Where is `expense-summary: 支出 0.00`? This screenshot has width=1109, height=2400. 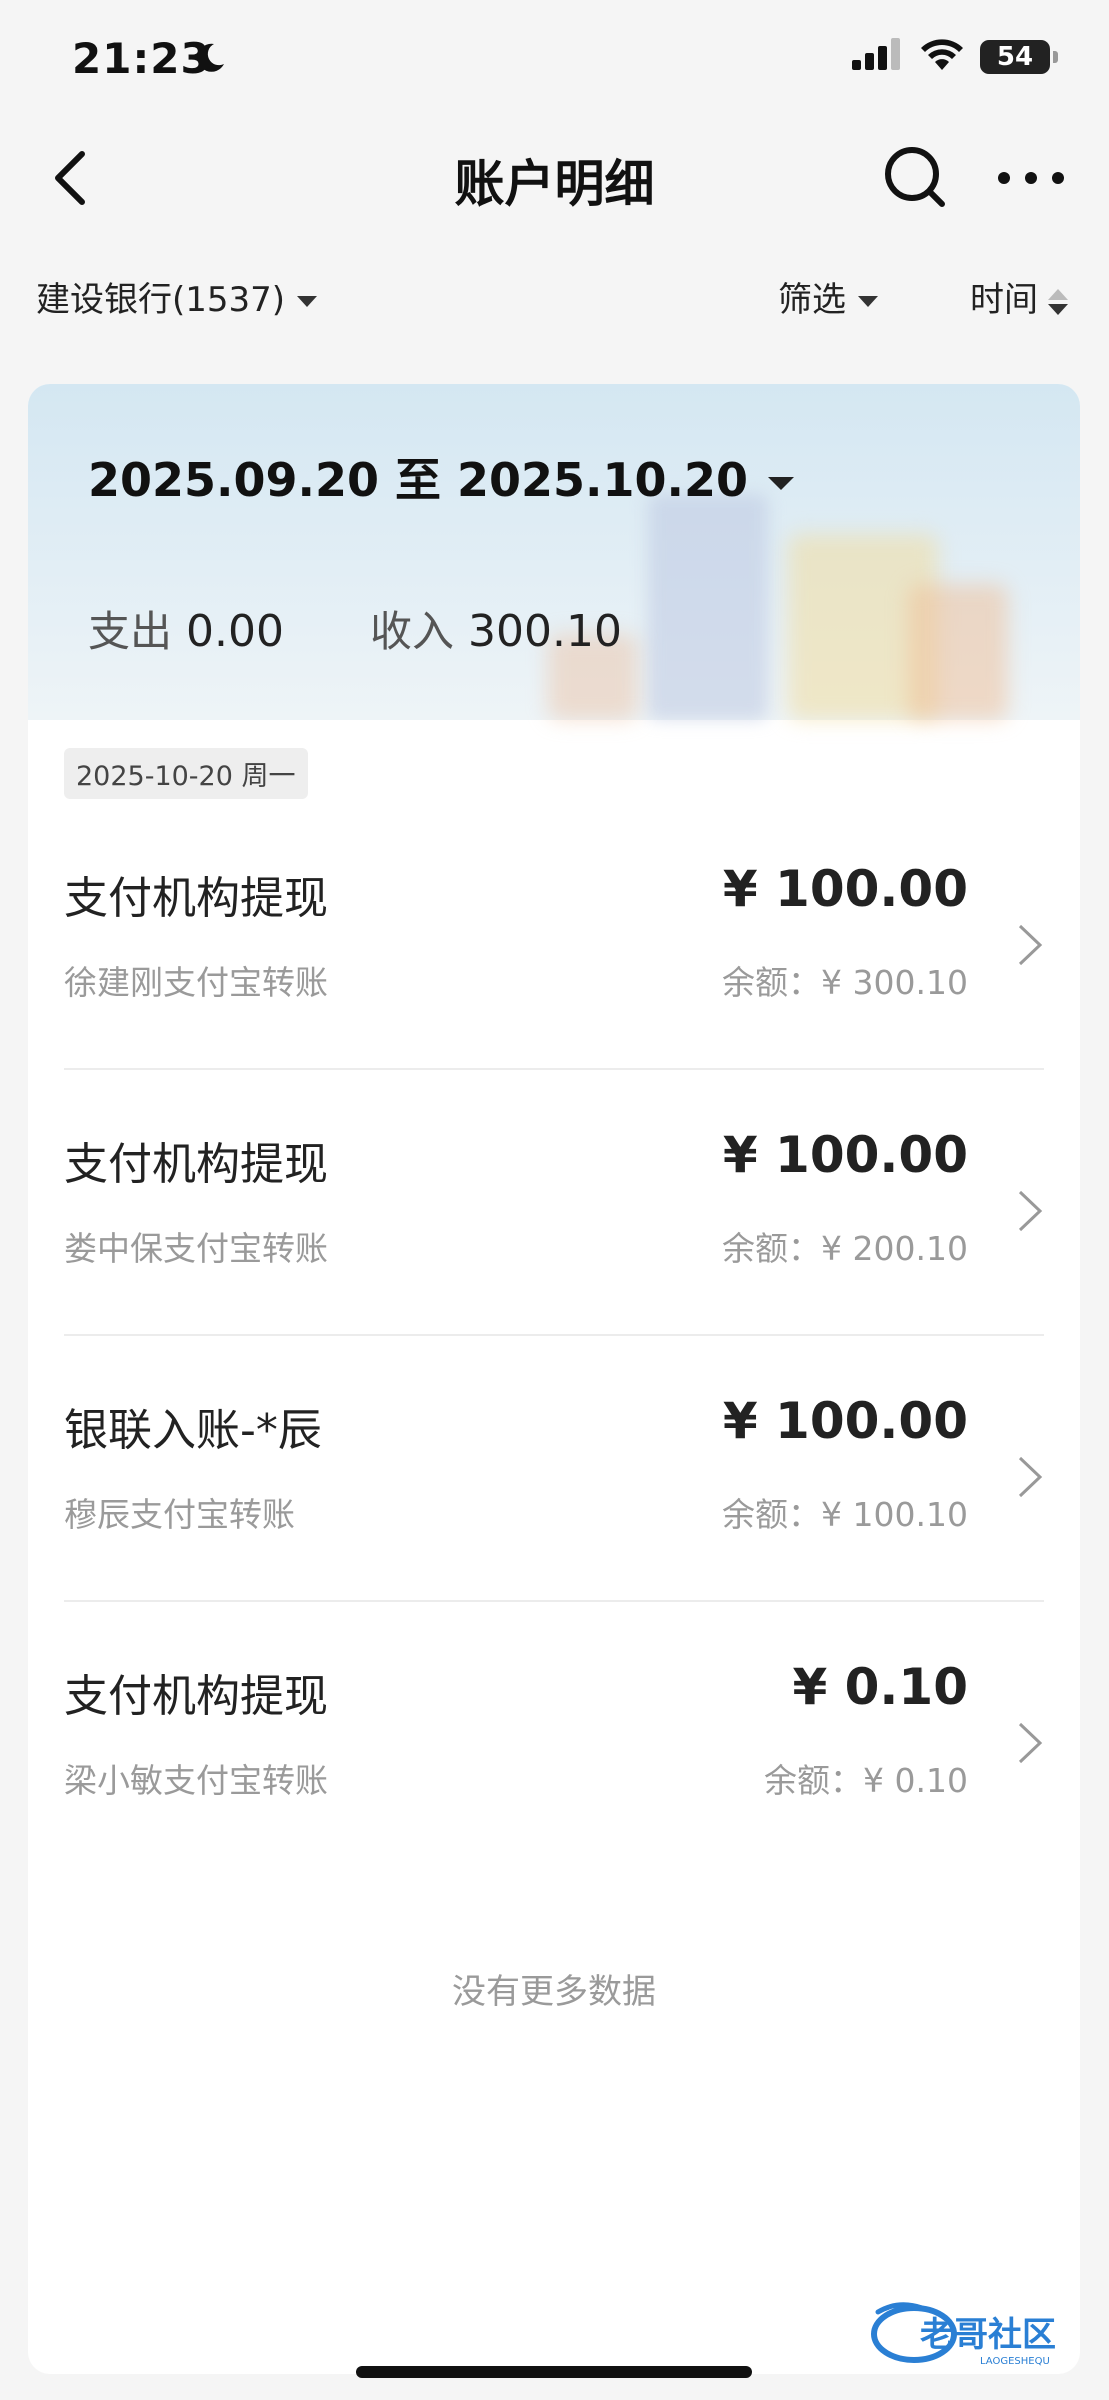 expense-summary: 支出 0.00 is located at coordinates (186, 628).